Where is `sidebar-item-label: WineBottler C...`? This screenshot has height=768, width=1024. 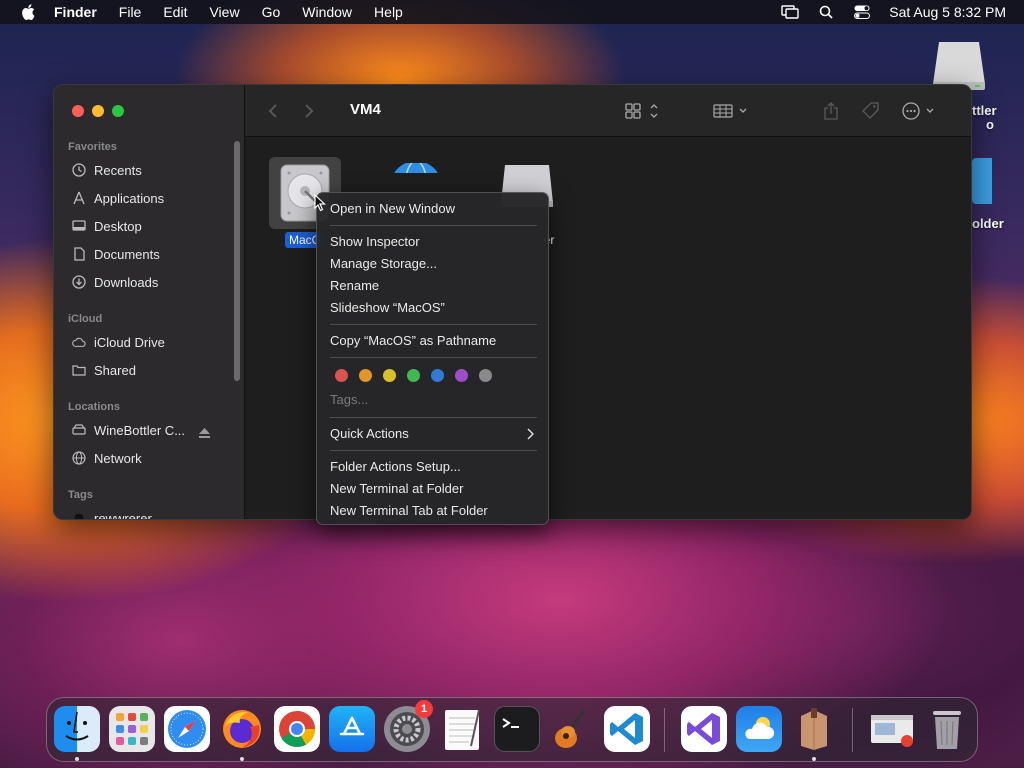 sidebar-item-label: WineBottler C... is located at coordinates (140, 430).